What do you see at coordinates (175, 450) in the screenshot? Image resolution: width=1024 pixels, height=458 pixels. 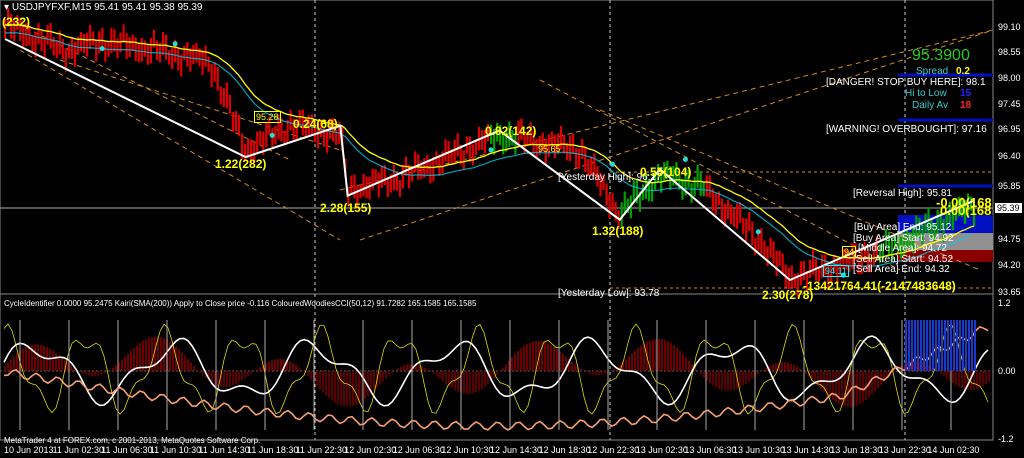 I see `time-tick: 11 Jun 10:30` at bounding box center [175, 450].